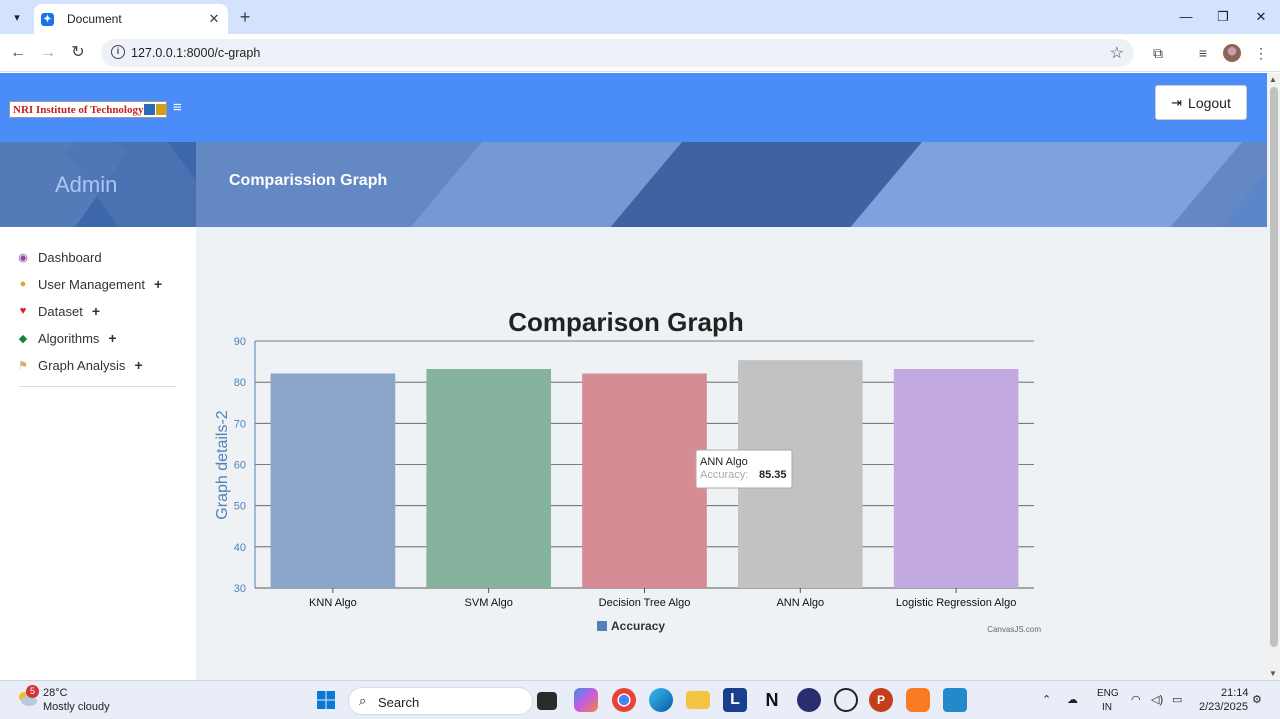 The height and width of the screenshot is (719, 1280). What do you see at coordinates (881, 700) in the screenshot?
I see `powerpoint-icon: P` at bounding box center [881, 700].